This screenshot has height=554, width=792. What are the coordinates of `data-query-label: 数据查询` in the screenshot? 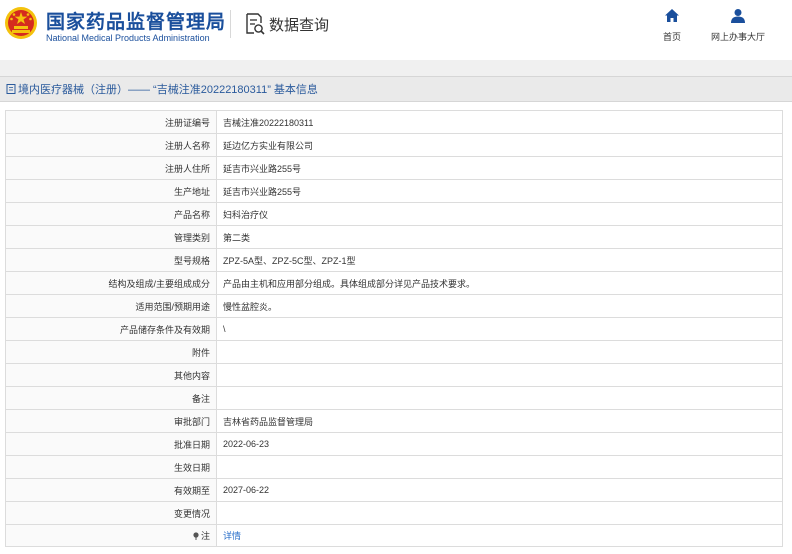 It's located at (299, 25).